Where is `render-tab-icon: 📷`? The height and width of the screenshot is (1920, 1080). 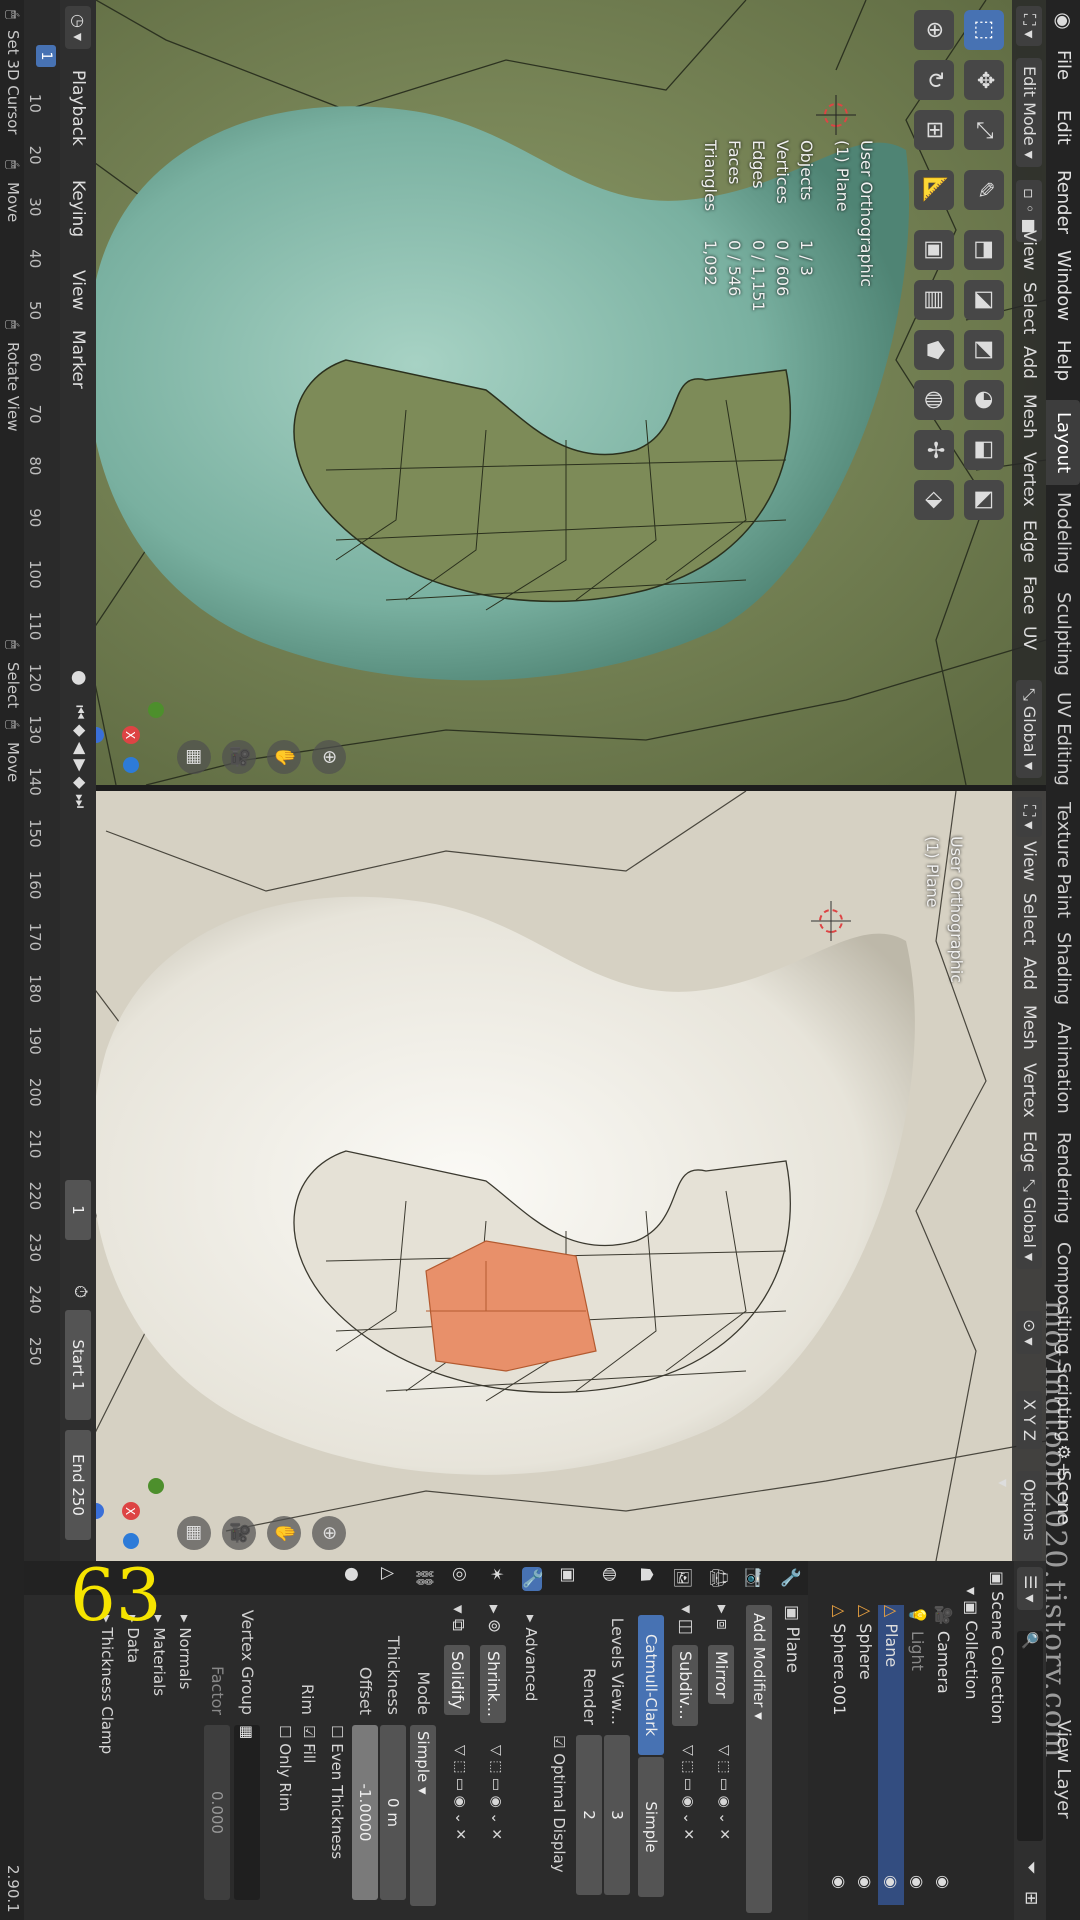
render-tab-icon: 📷 is located at coordinates (754, 1577).